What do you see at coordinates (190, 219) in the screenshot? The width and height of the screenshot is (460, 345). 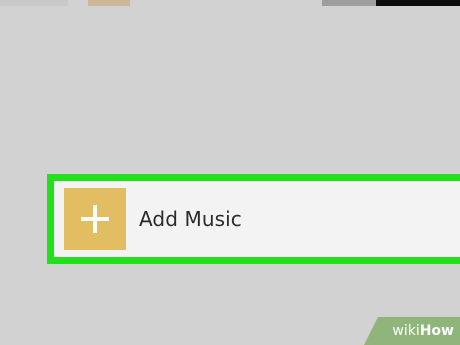 I see `add-music-label: Add Music` at bounding box center [190, 219].